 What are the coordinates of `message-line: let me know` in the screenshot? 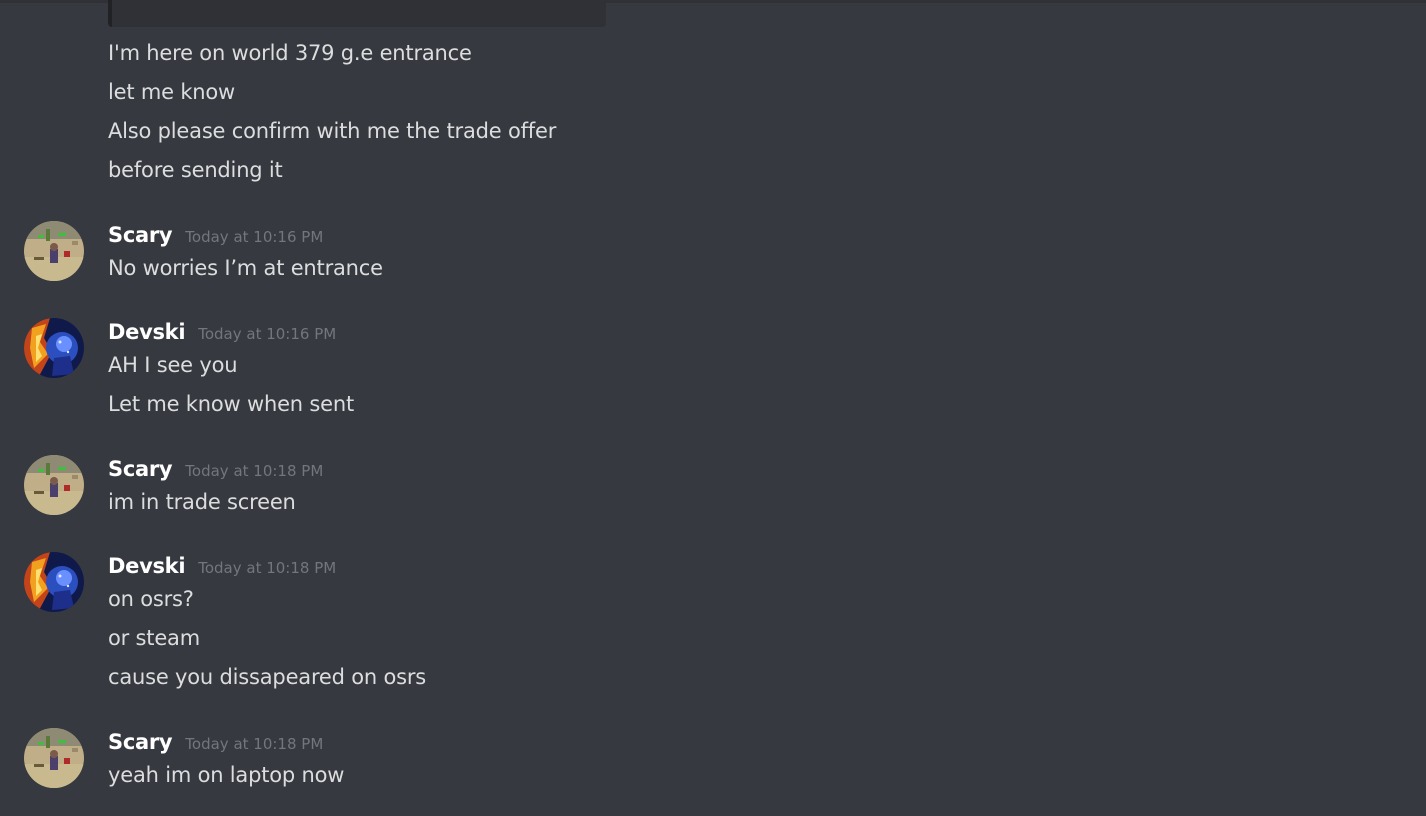 It's located at (172, 92).